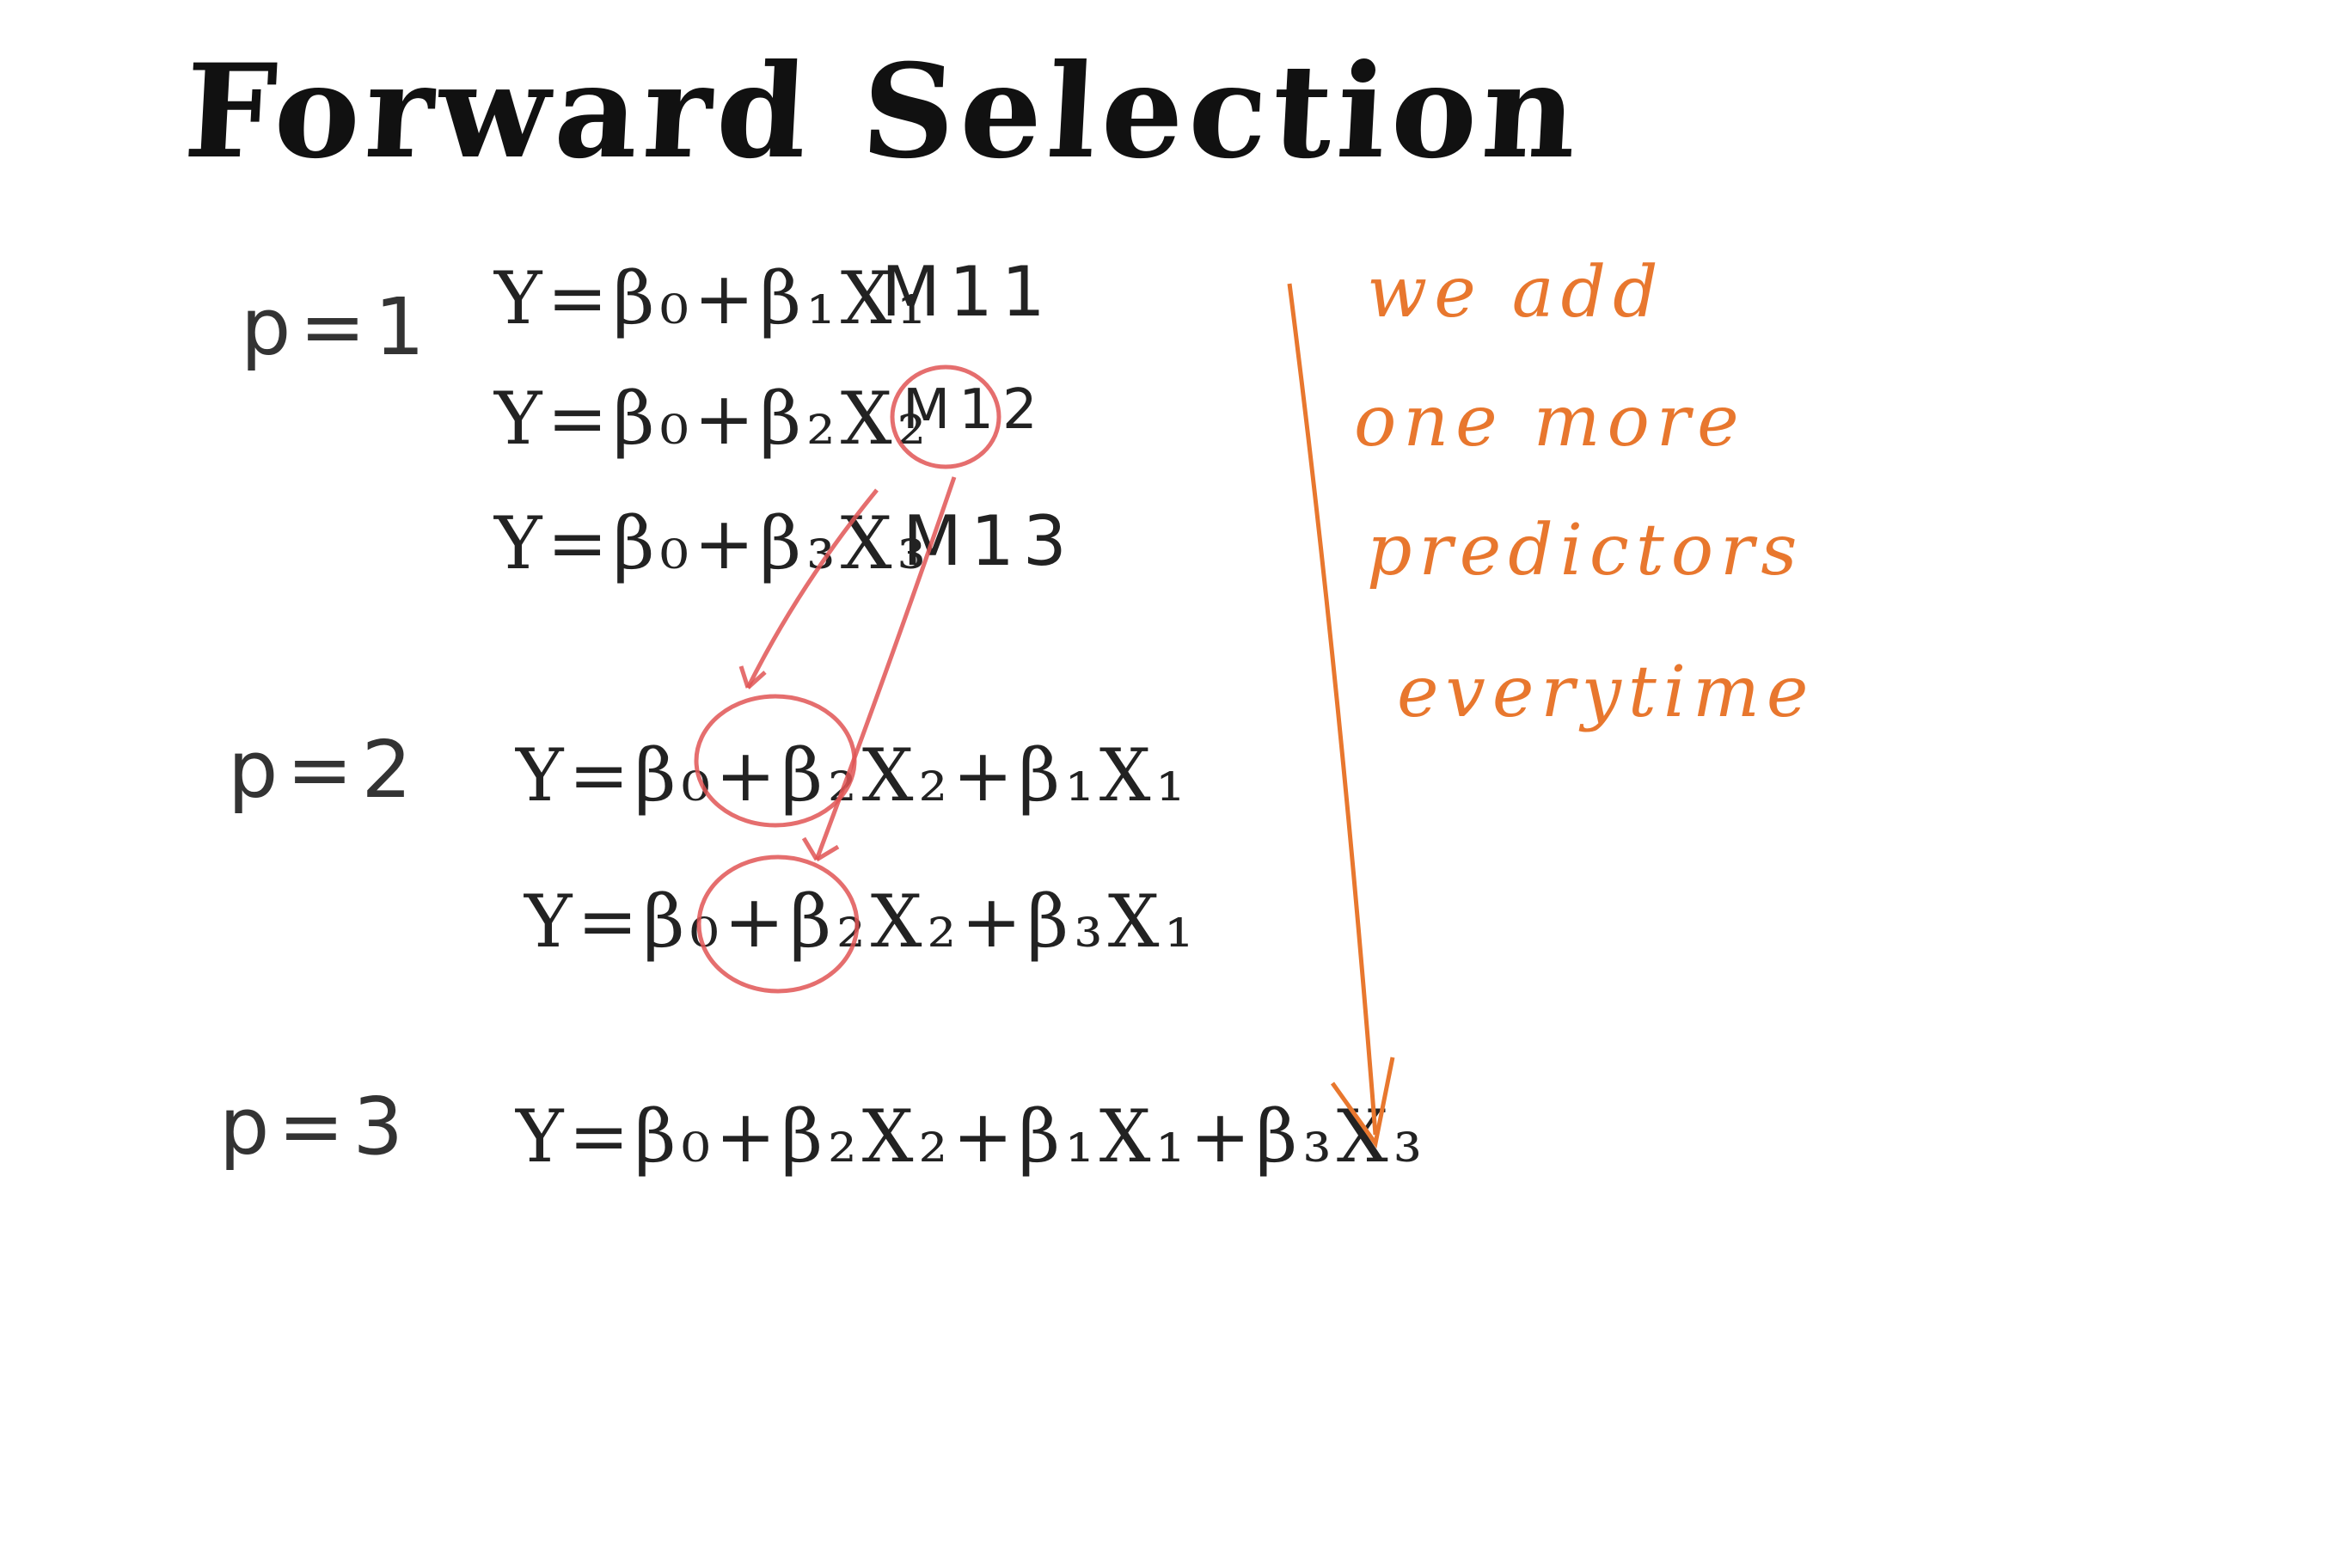 Image resolution: width=2352 pixels, height=1568 pixels. Describe the element at coordinates (316, 1127) in the screenshot. I see `p-label-3: p=3` at that location.